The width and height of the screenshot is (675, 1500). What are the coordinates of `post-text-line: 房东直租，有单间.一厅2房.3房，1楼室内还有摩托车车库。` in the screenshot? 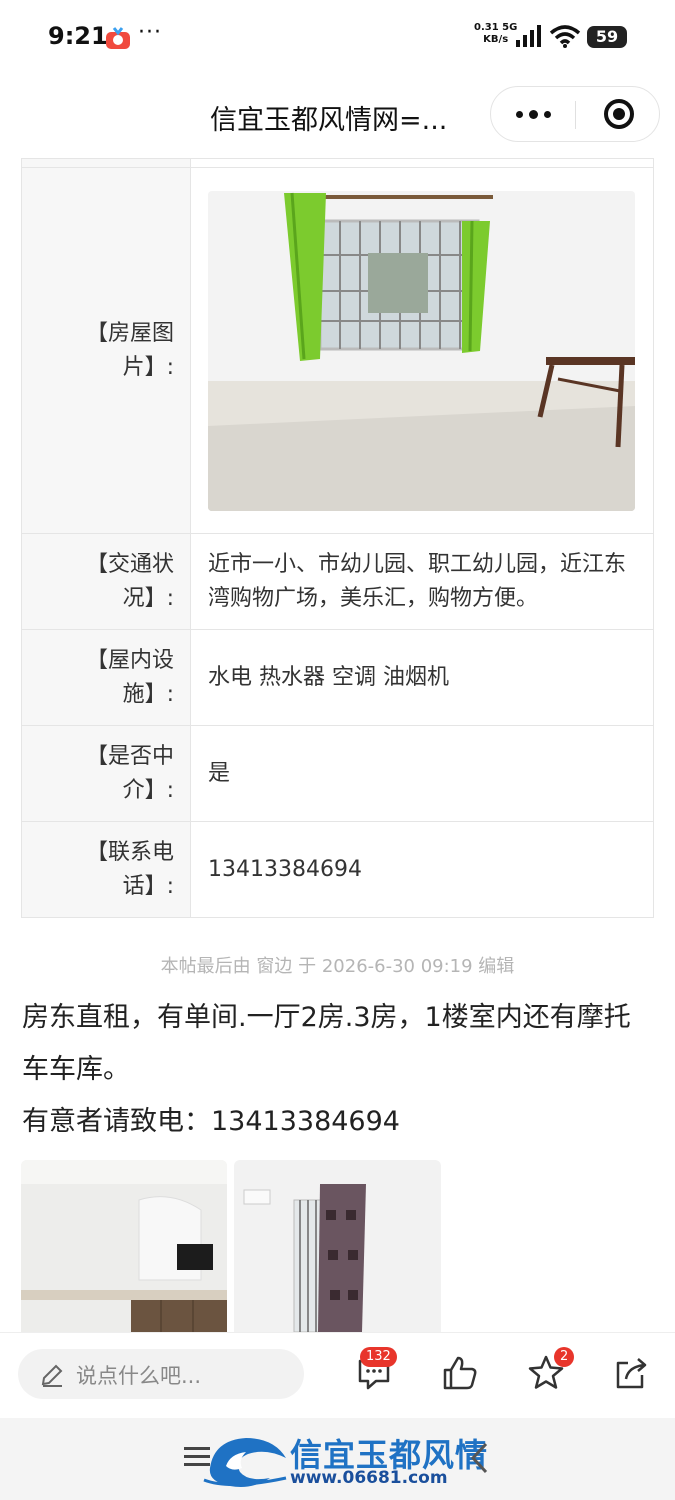 It's located at (326, 1043).